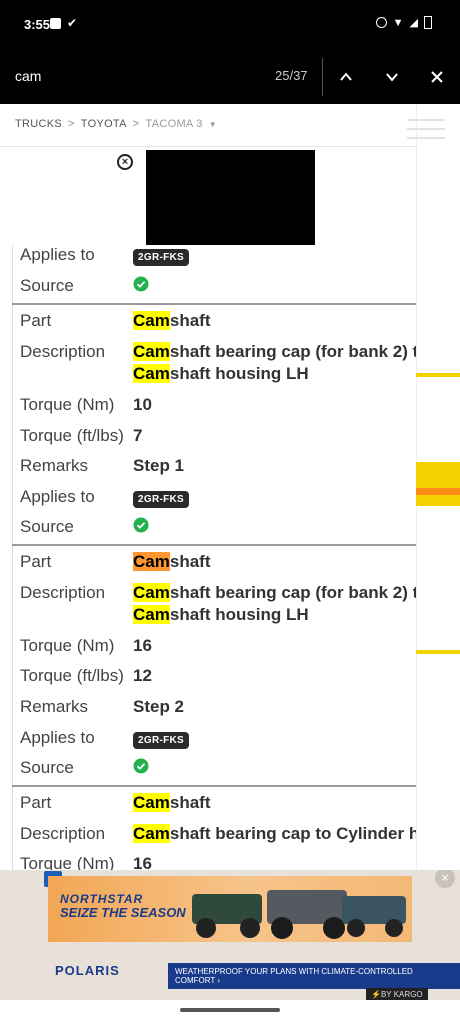 This screenshot has width=460, height=1022. What do you see at coordinates (230, 77) in the screenshot?
I see `find-in-page-bar: cam 25/37` at bounding box center [230, 77].